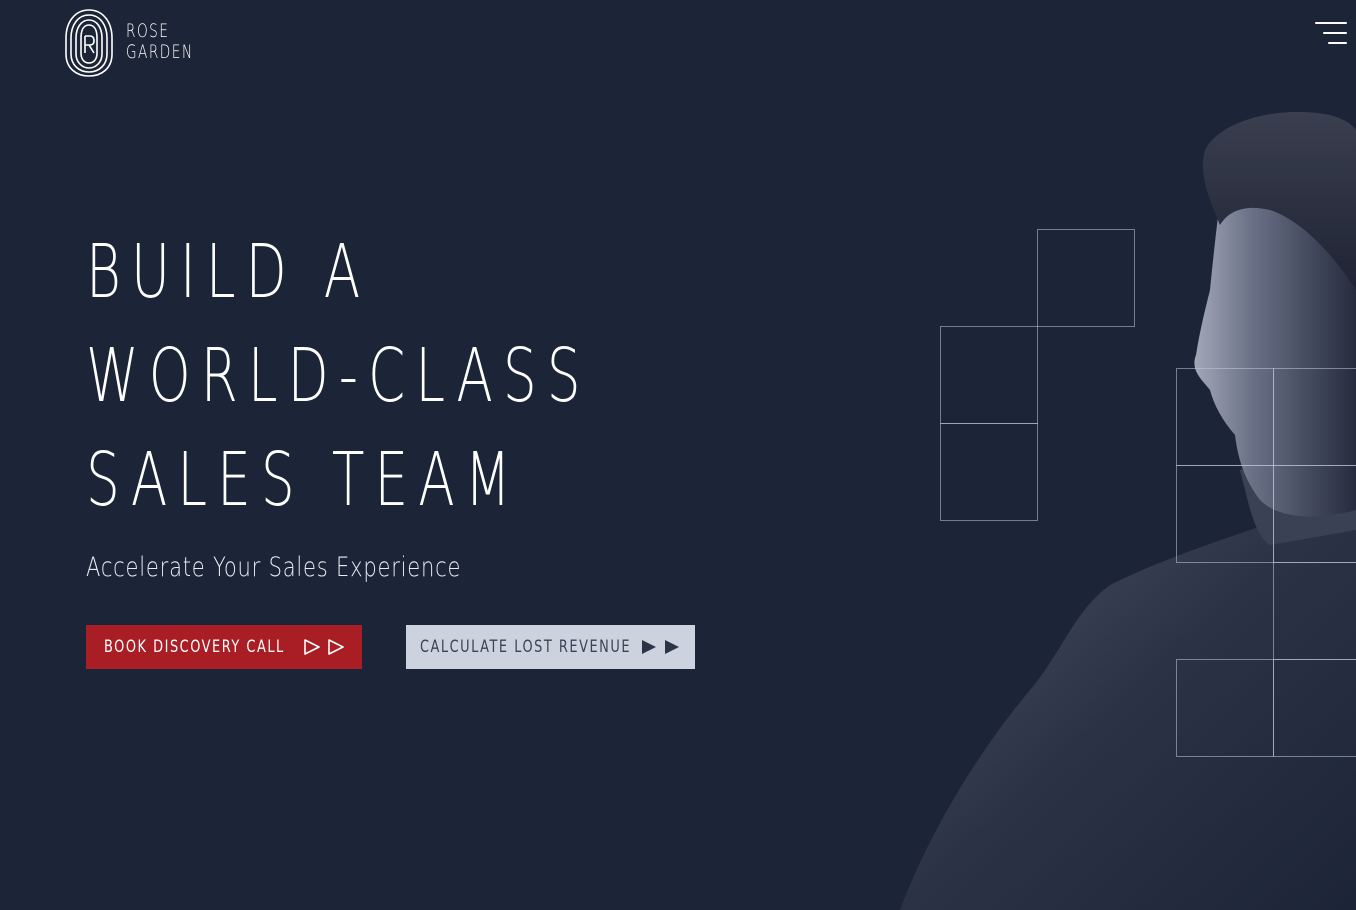 The image size is (1356, 910). I want to click on brand-wordmark: ROSE GARDEN, so click(160, 42).